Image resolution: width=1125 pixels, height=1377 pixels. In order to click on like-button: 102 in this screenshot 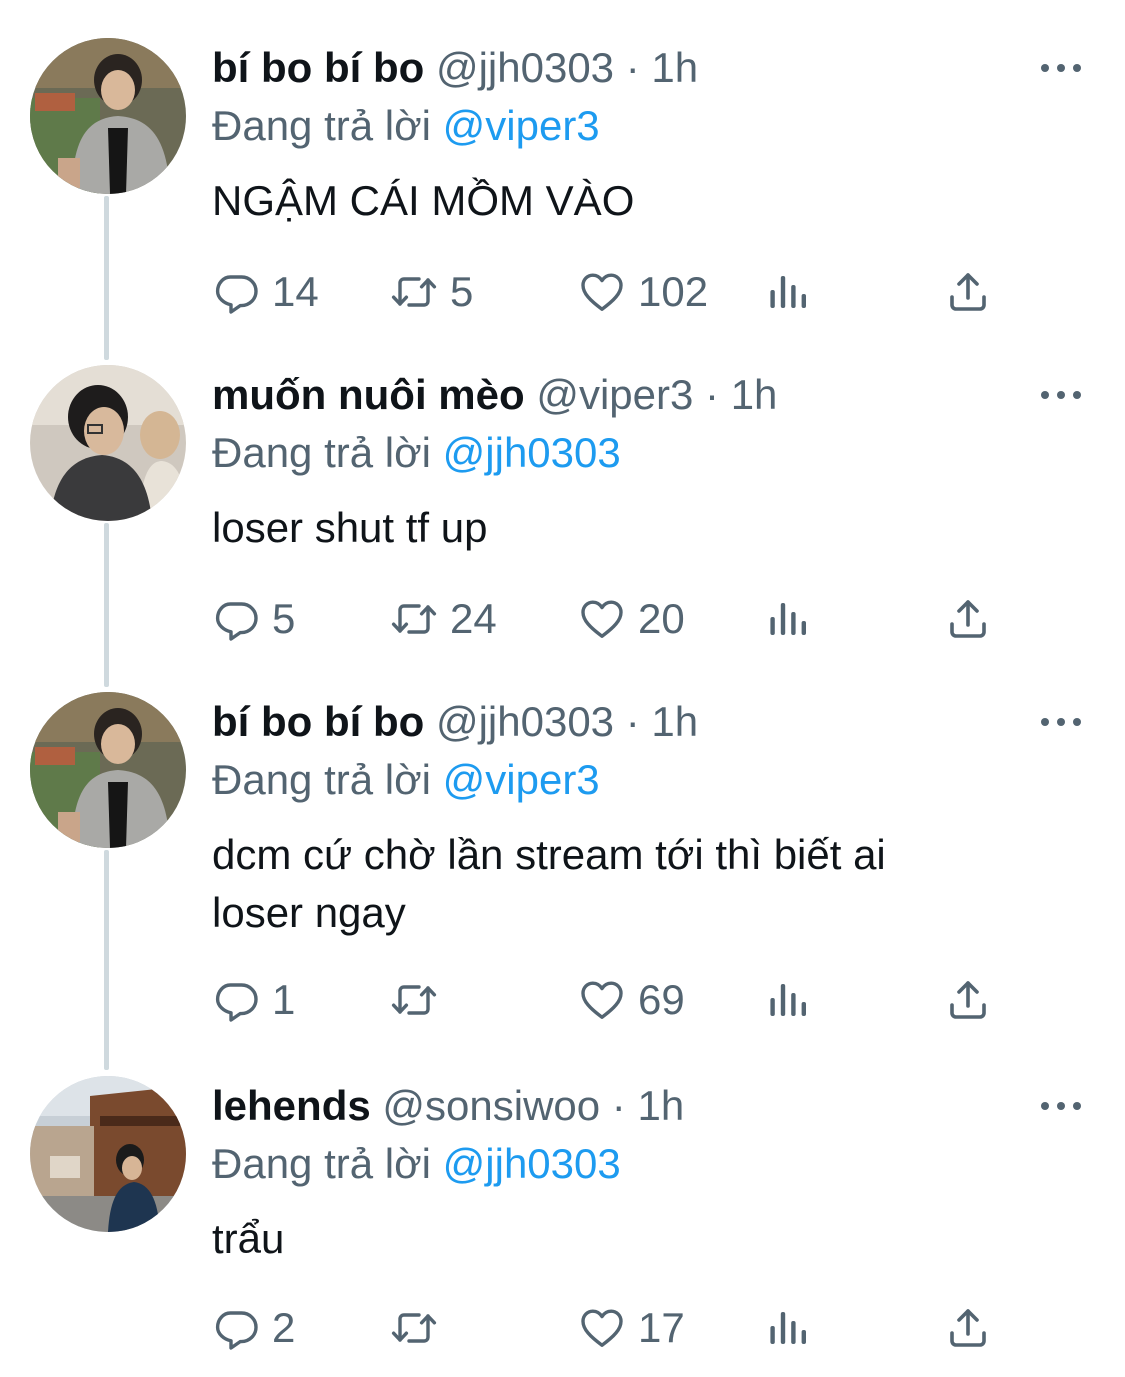, I will do `click(643, 292)`.